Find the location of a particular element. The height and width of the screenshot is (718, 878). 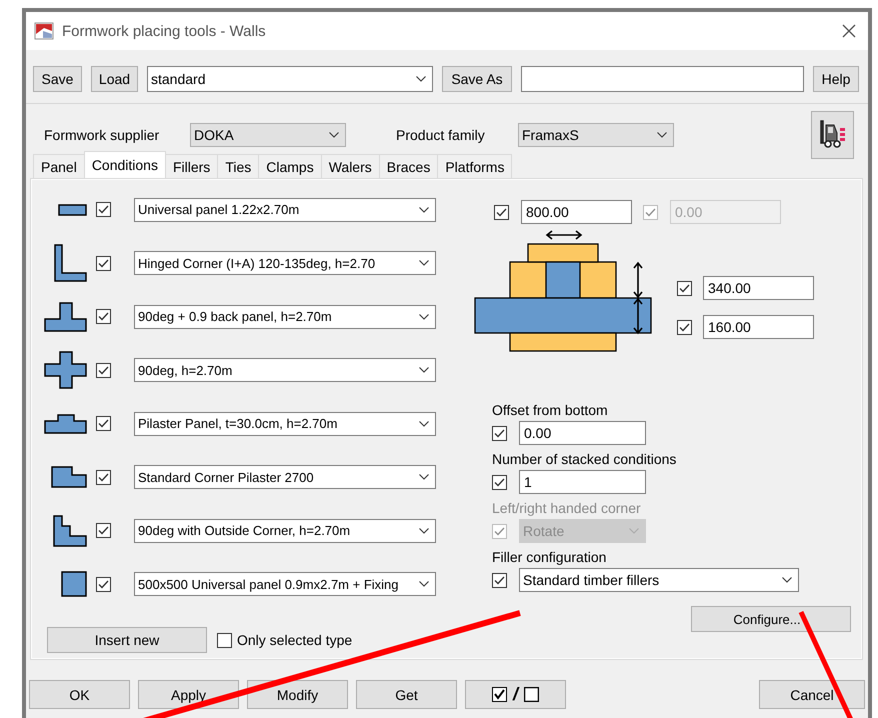

name-field is located at coordinates (662, 79).